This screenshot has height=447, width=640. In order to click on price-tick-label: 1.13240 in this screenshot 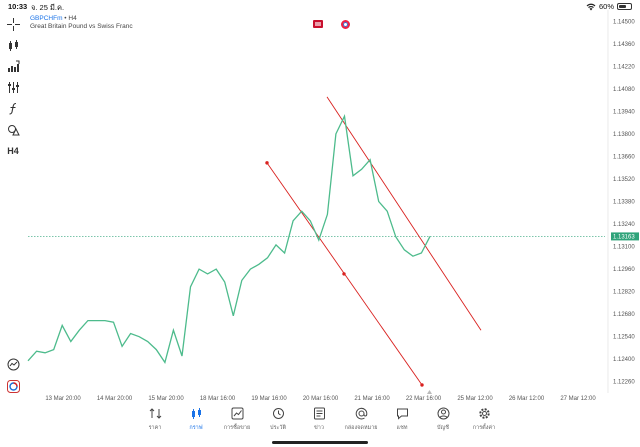, I will do `click(624, 225)`.